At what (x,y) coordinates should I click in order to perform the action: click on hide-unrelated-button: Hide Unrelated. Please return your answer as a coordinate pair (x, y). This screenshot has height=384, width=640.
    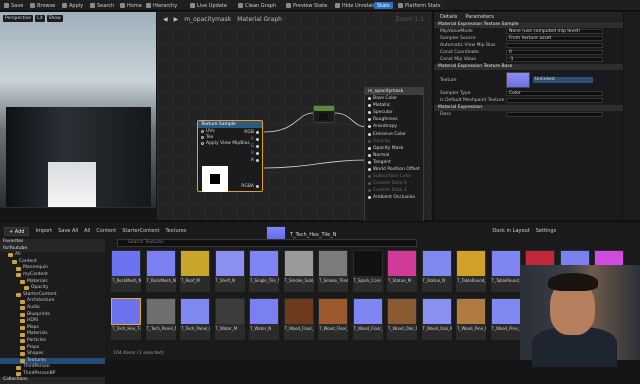
    Looking at the image, I should click on (357, 5).